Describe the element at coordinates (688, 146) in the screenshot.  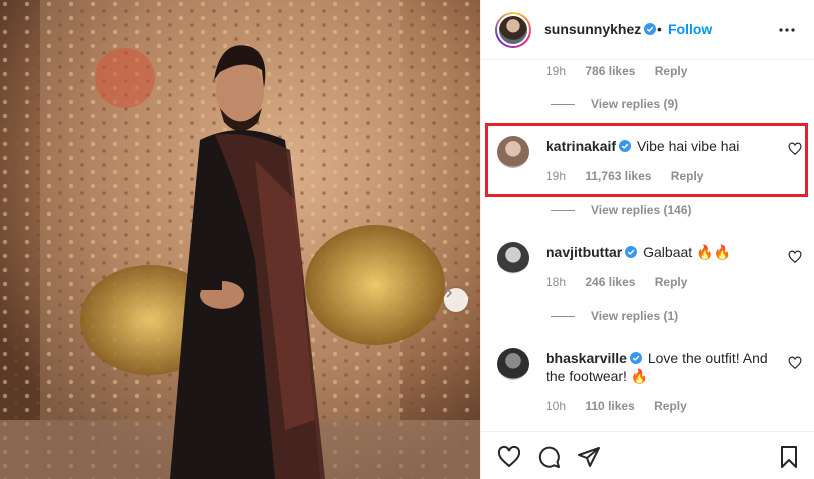
I see `comment-text: Vibe hai vibe hai` at that location.